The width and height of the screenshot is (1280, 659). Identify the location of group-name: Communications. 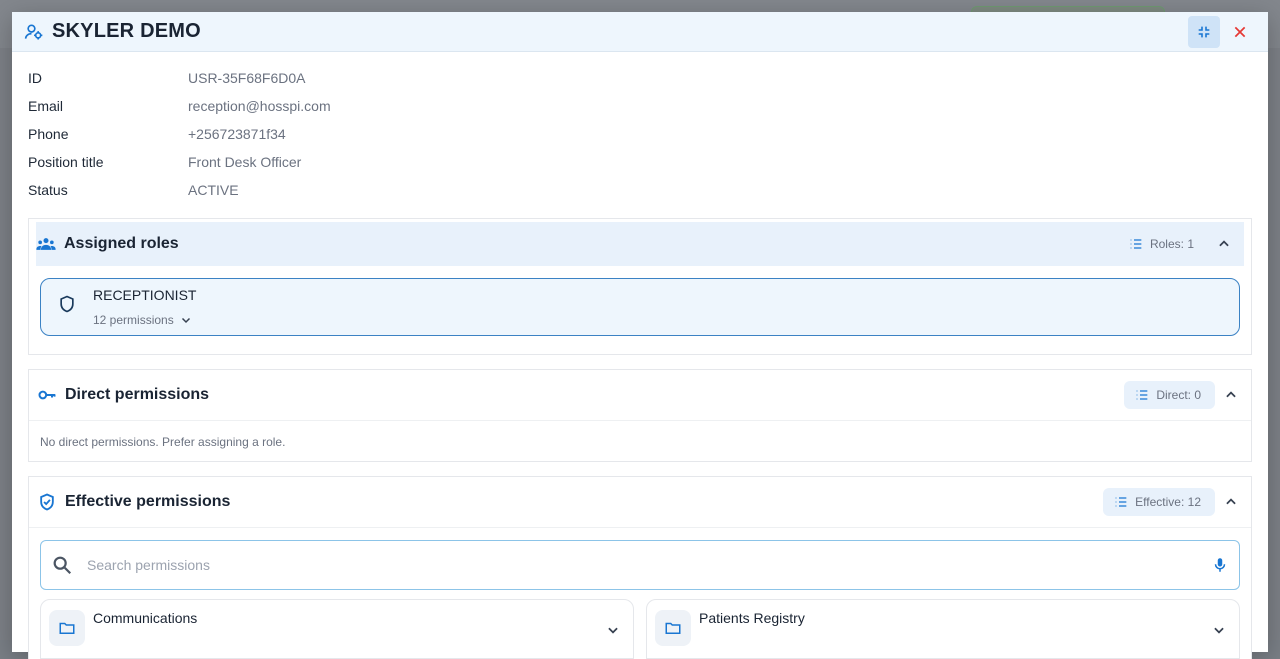
(145, 618).